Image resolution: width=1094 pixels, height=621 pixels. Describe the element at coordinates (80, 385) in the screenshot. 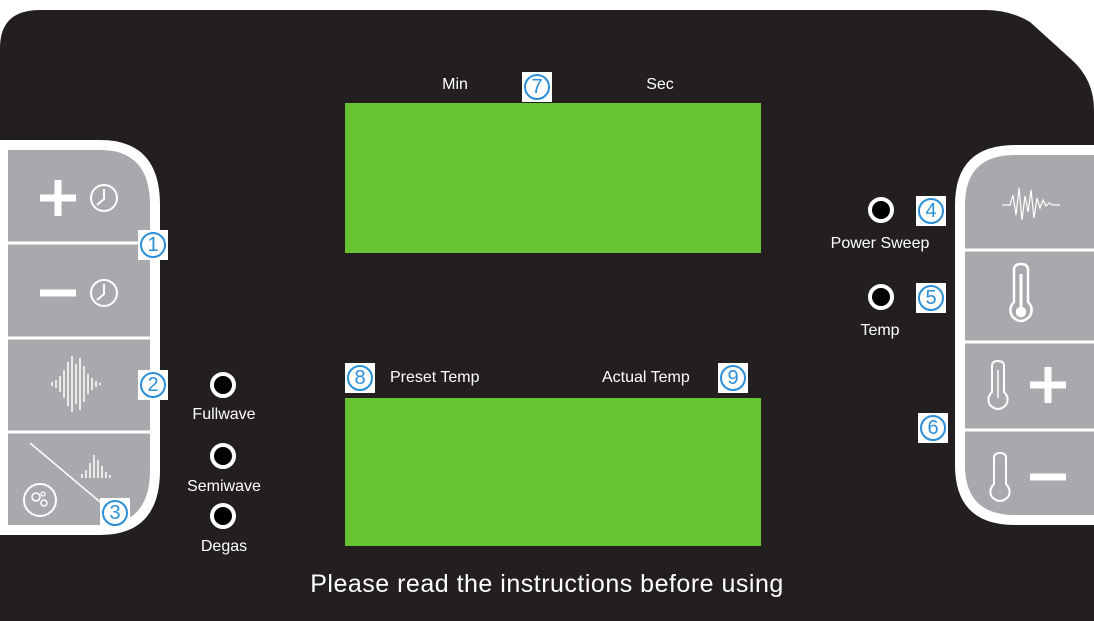

I see `wave-mode-button` at that location.